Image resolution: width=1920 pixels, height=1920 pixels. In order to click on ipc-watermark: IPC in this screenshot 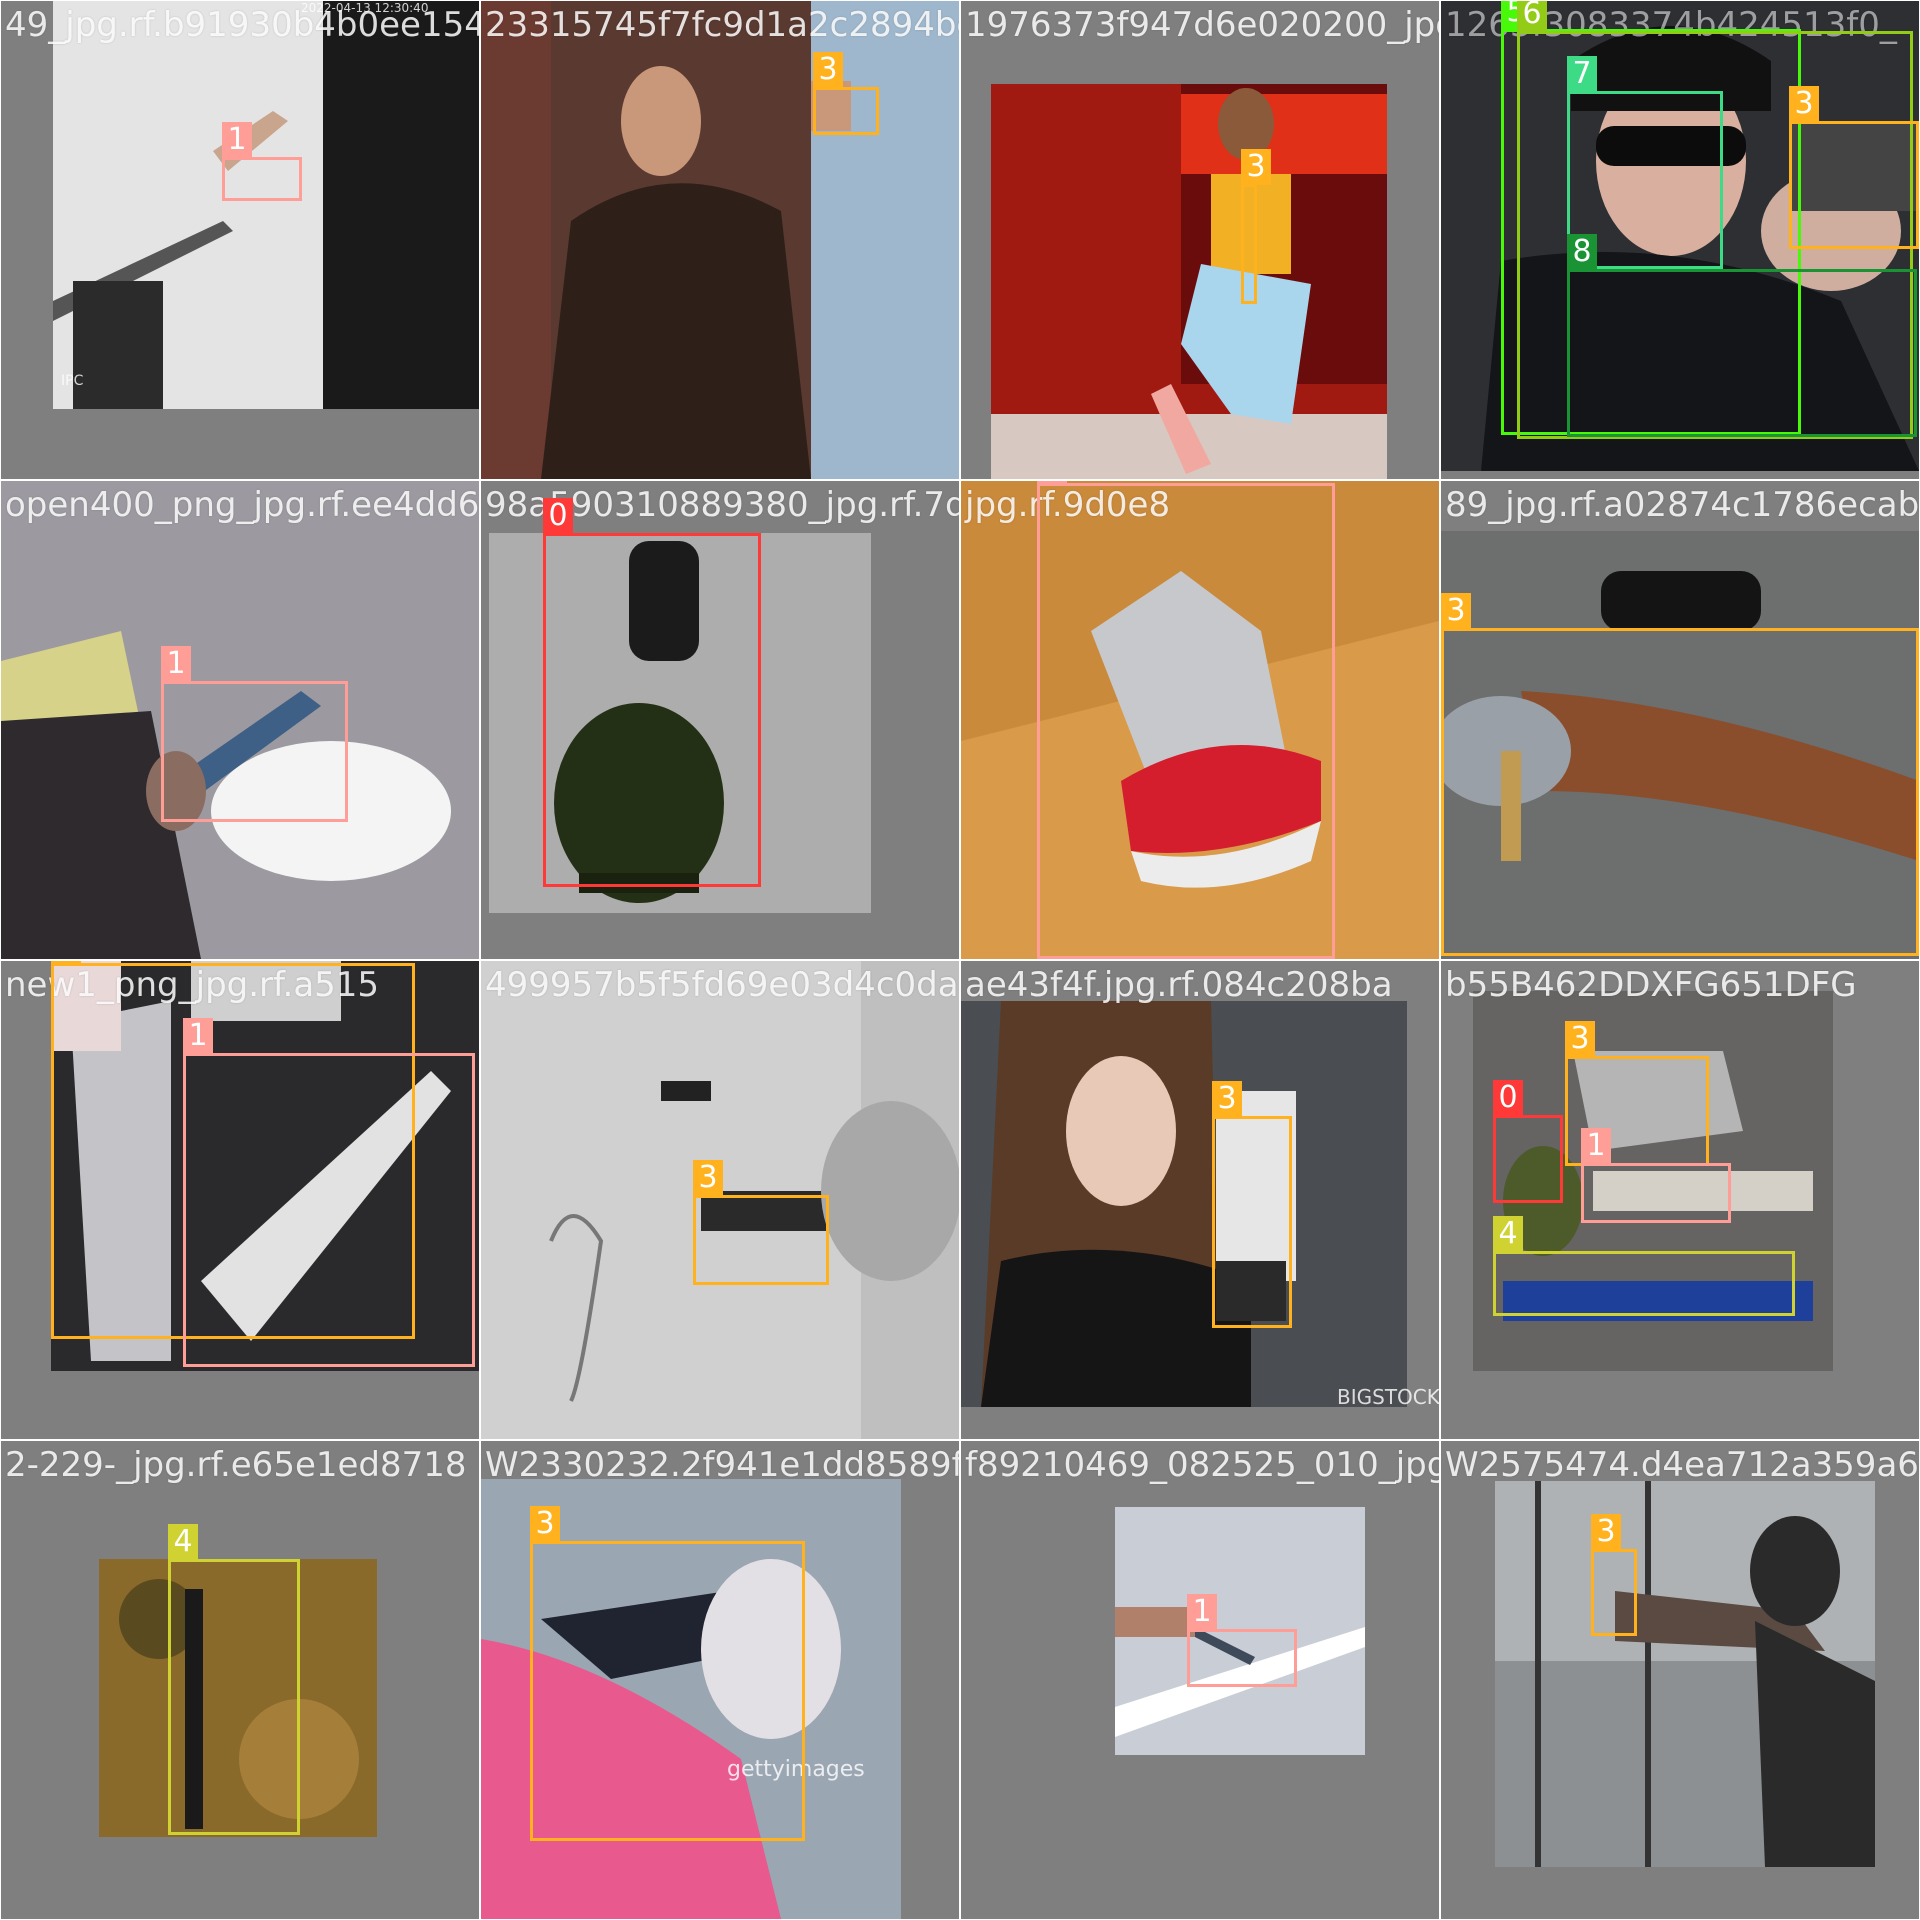, I will do `click(72, 381)`.